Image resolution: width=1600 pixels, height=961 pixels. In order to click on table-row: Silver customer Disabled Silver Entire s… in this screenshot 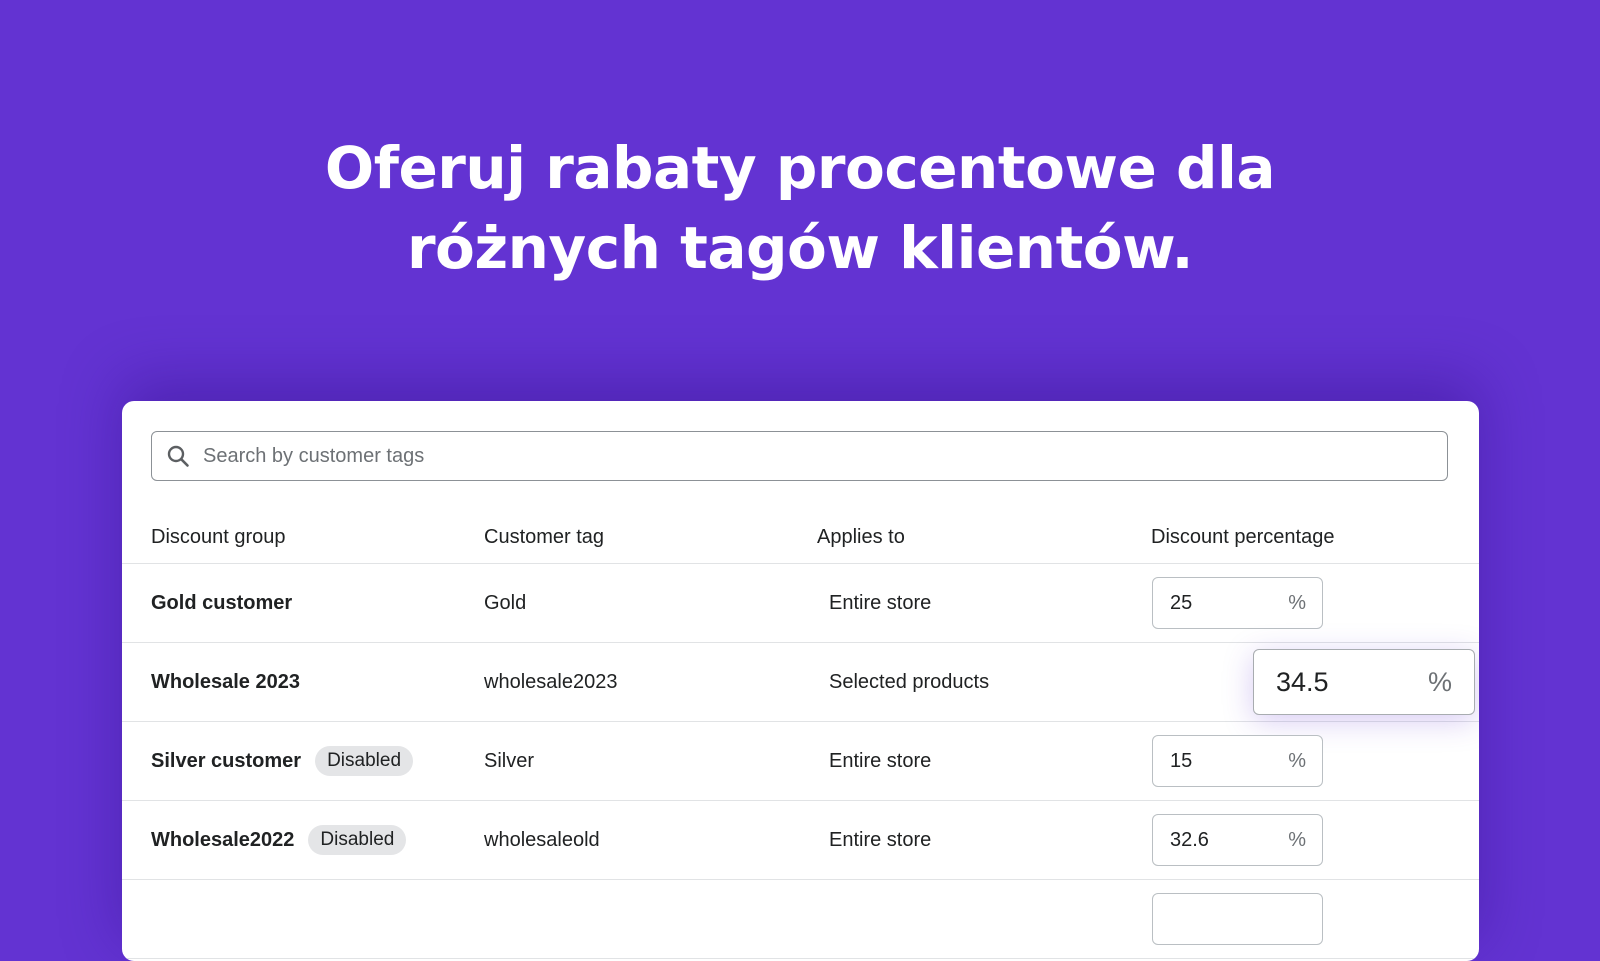, I will do `click(800, 761)`.